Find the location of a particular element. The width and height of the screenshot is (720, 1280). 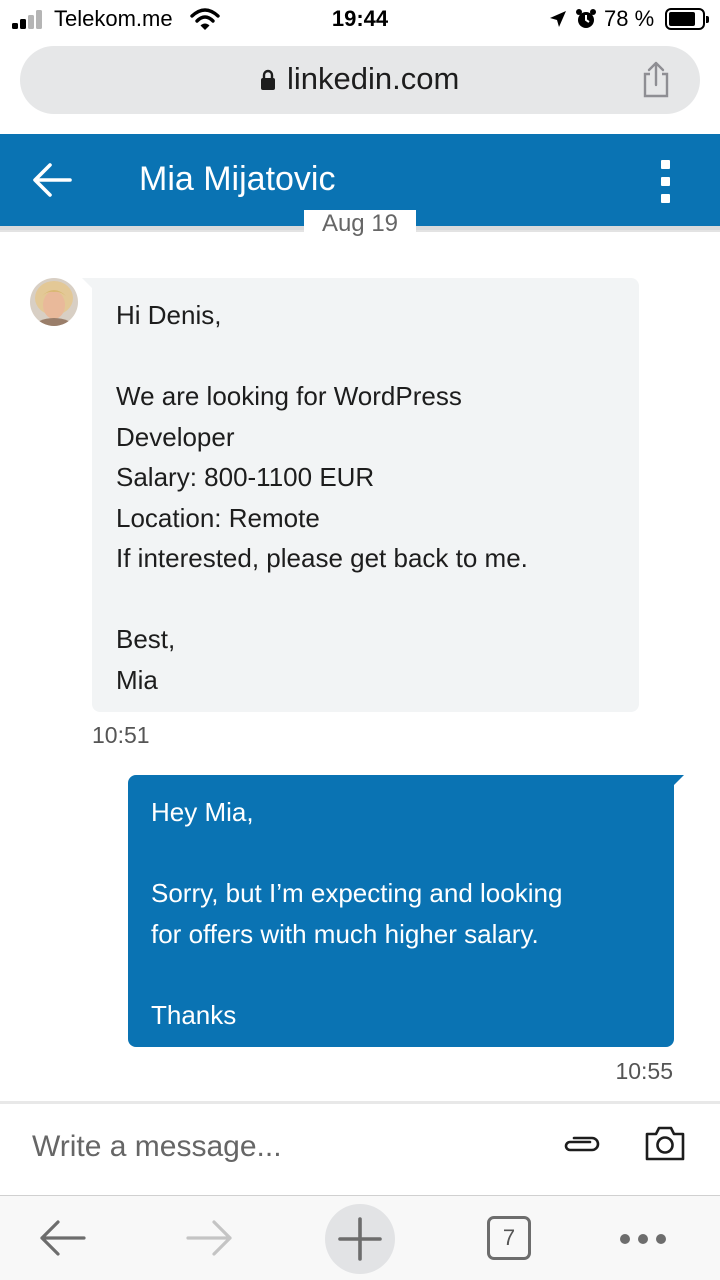

plus-icon is located at coordinates (360, 1239).